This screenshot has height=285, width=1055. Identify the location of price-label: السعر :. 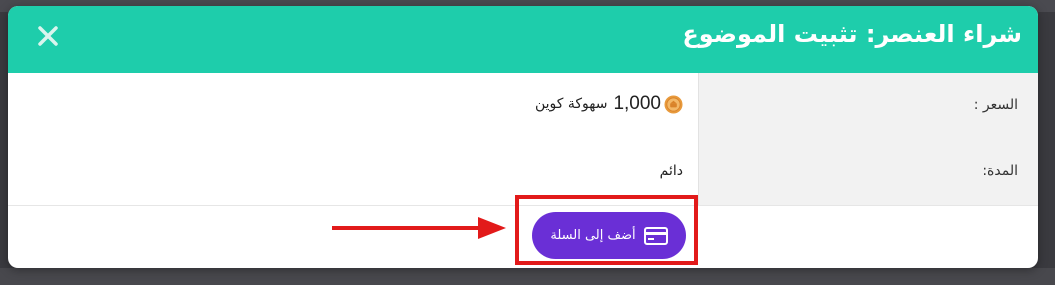
(995, 105).